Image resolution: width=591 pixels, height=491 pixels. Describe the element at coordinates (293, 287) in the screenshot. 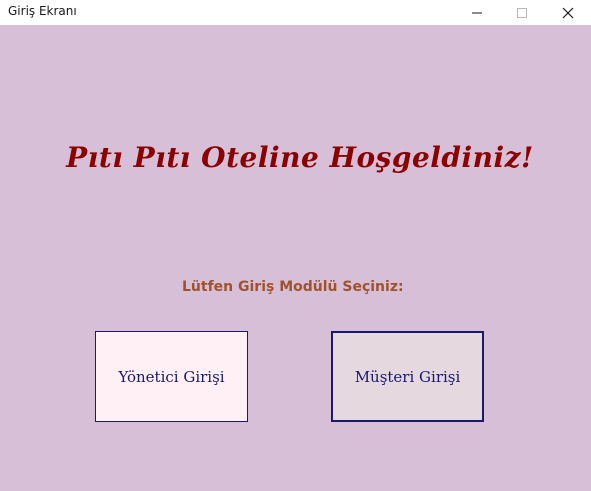

I see `module-select-prompt: Lütfen Giriş Modülü Seçiniz:` at that location.